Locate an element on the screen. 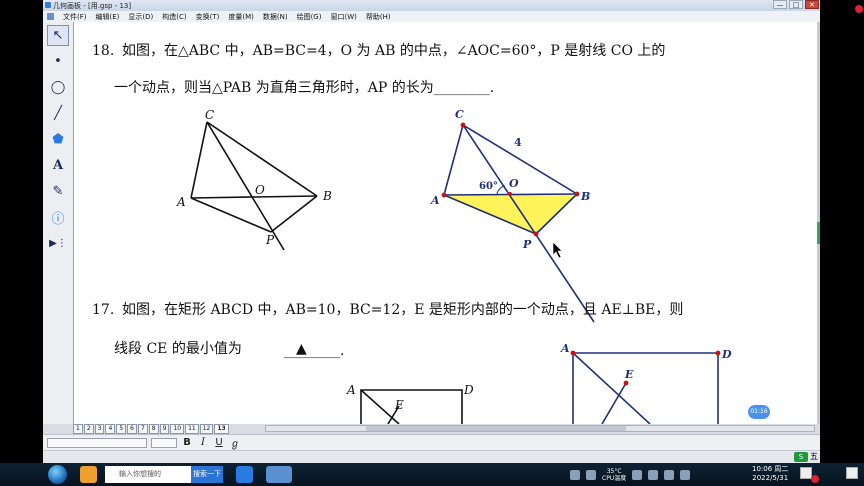 The image size is (864, 486). volume-icon is located at coordinates (685, 475).